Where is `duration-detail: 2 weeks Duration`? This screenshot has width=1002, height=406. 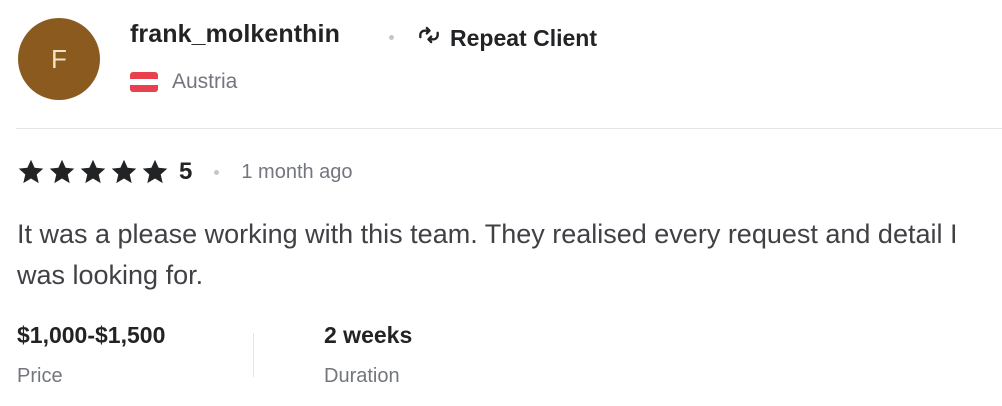 duration-detail: 2 weeks Duration is located at coordinates (368, 355).